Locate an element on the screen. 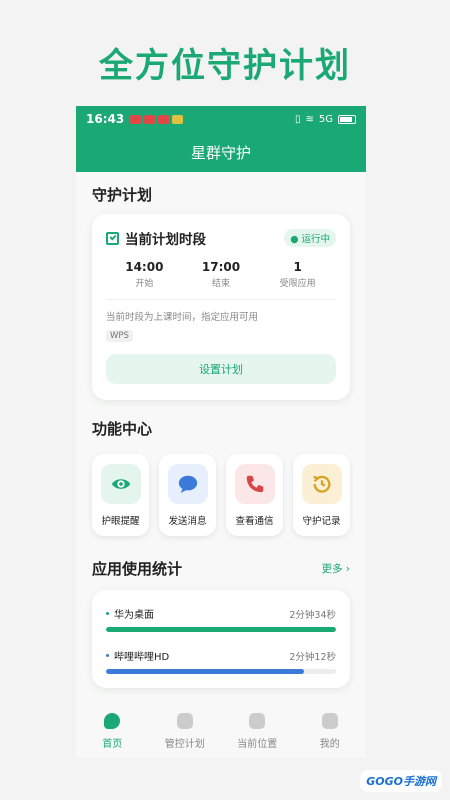 This screenshot has height=800, width=450. history-icon is located at coordinates (321, 484).